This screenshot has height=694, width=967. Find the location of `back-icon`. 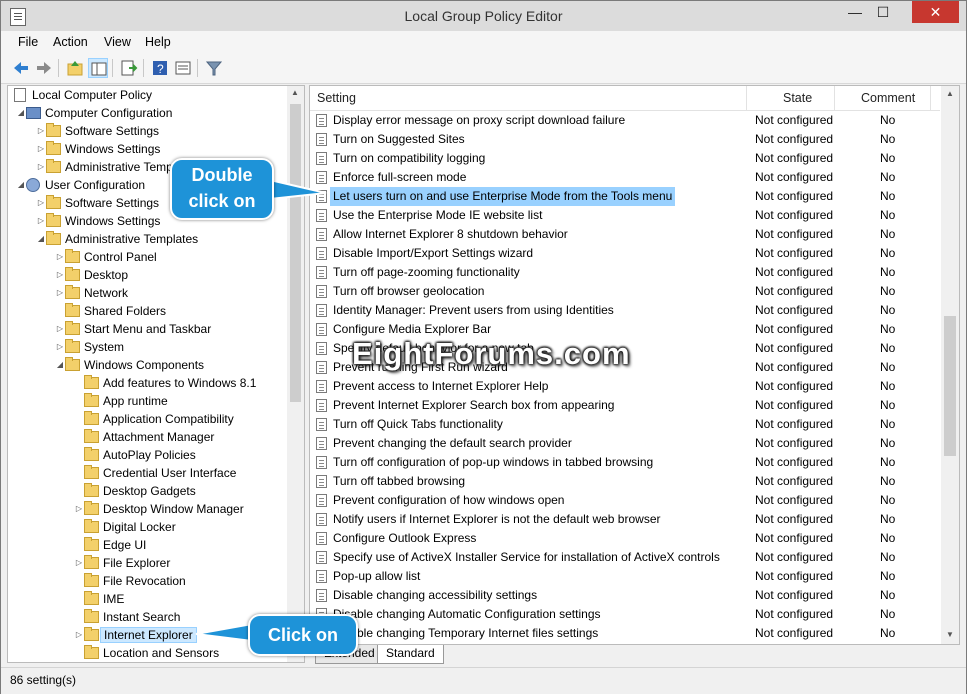

back-icon is located at coordinates (21, 68).